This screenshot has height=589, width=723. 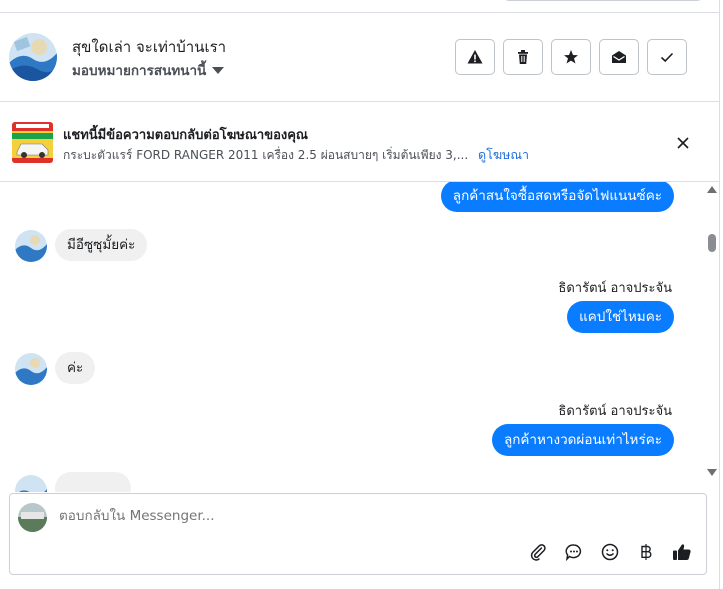 I want to click on assign-conversation-dropdown: มอบหมายการสนทนานี้, so click(x=148, y=70).